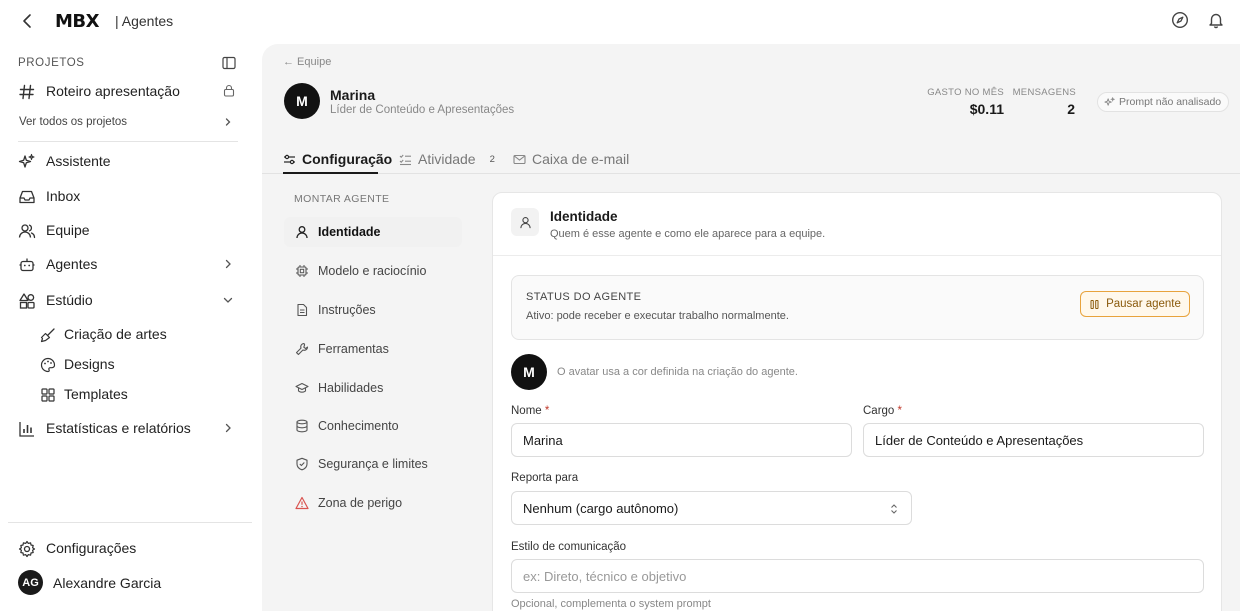 This screenshot has height=611, width=1240. I want to click on file-text-icon, so click(302, 310).